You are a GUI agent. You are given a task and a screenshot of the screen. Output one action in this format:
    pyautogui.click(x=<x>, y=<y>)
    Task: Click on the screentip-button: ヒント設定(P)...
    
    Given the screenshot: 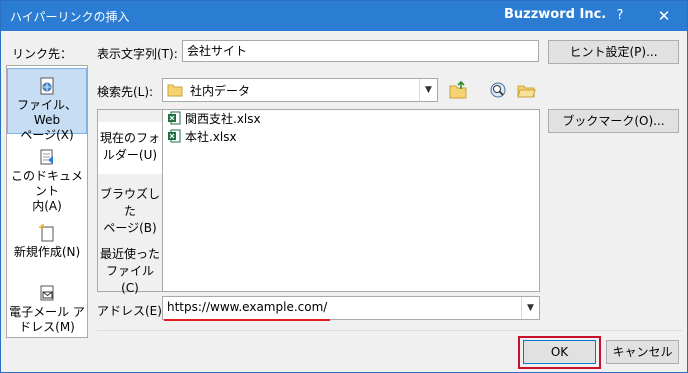 What is the action you would take?
    pyautogui.click(x=613, y=52)
    